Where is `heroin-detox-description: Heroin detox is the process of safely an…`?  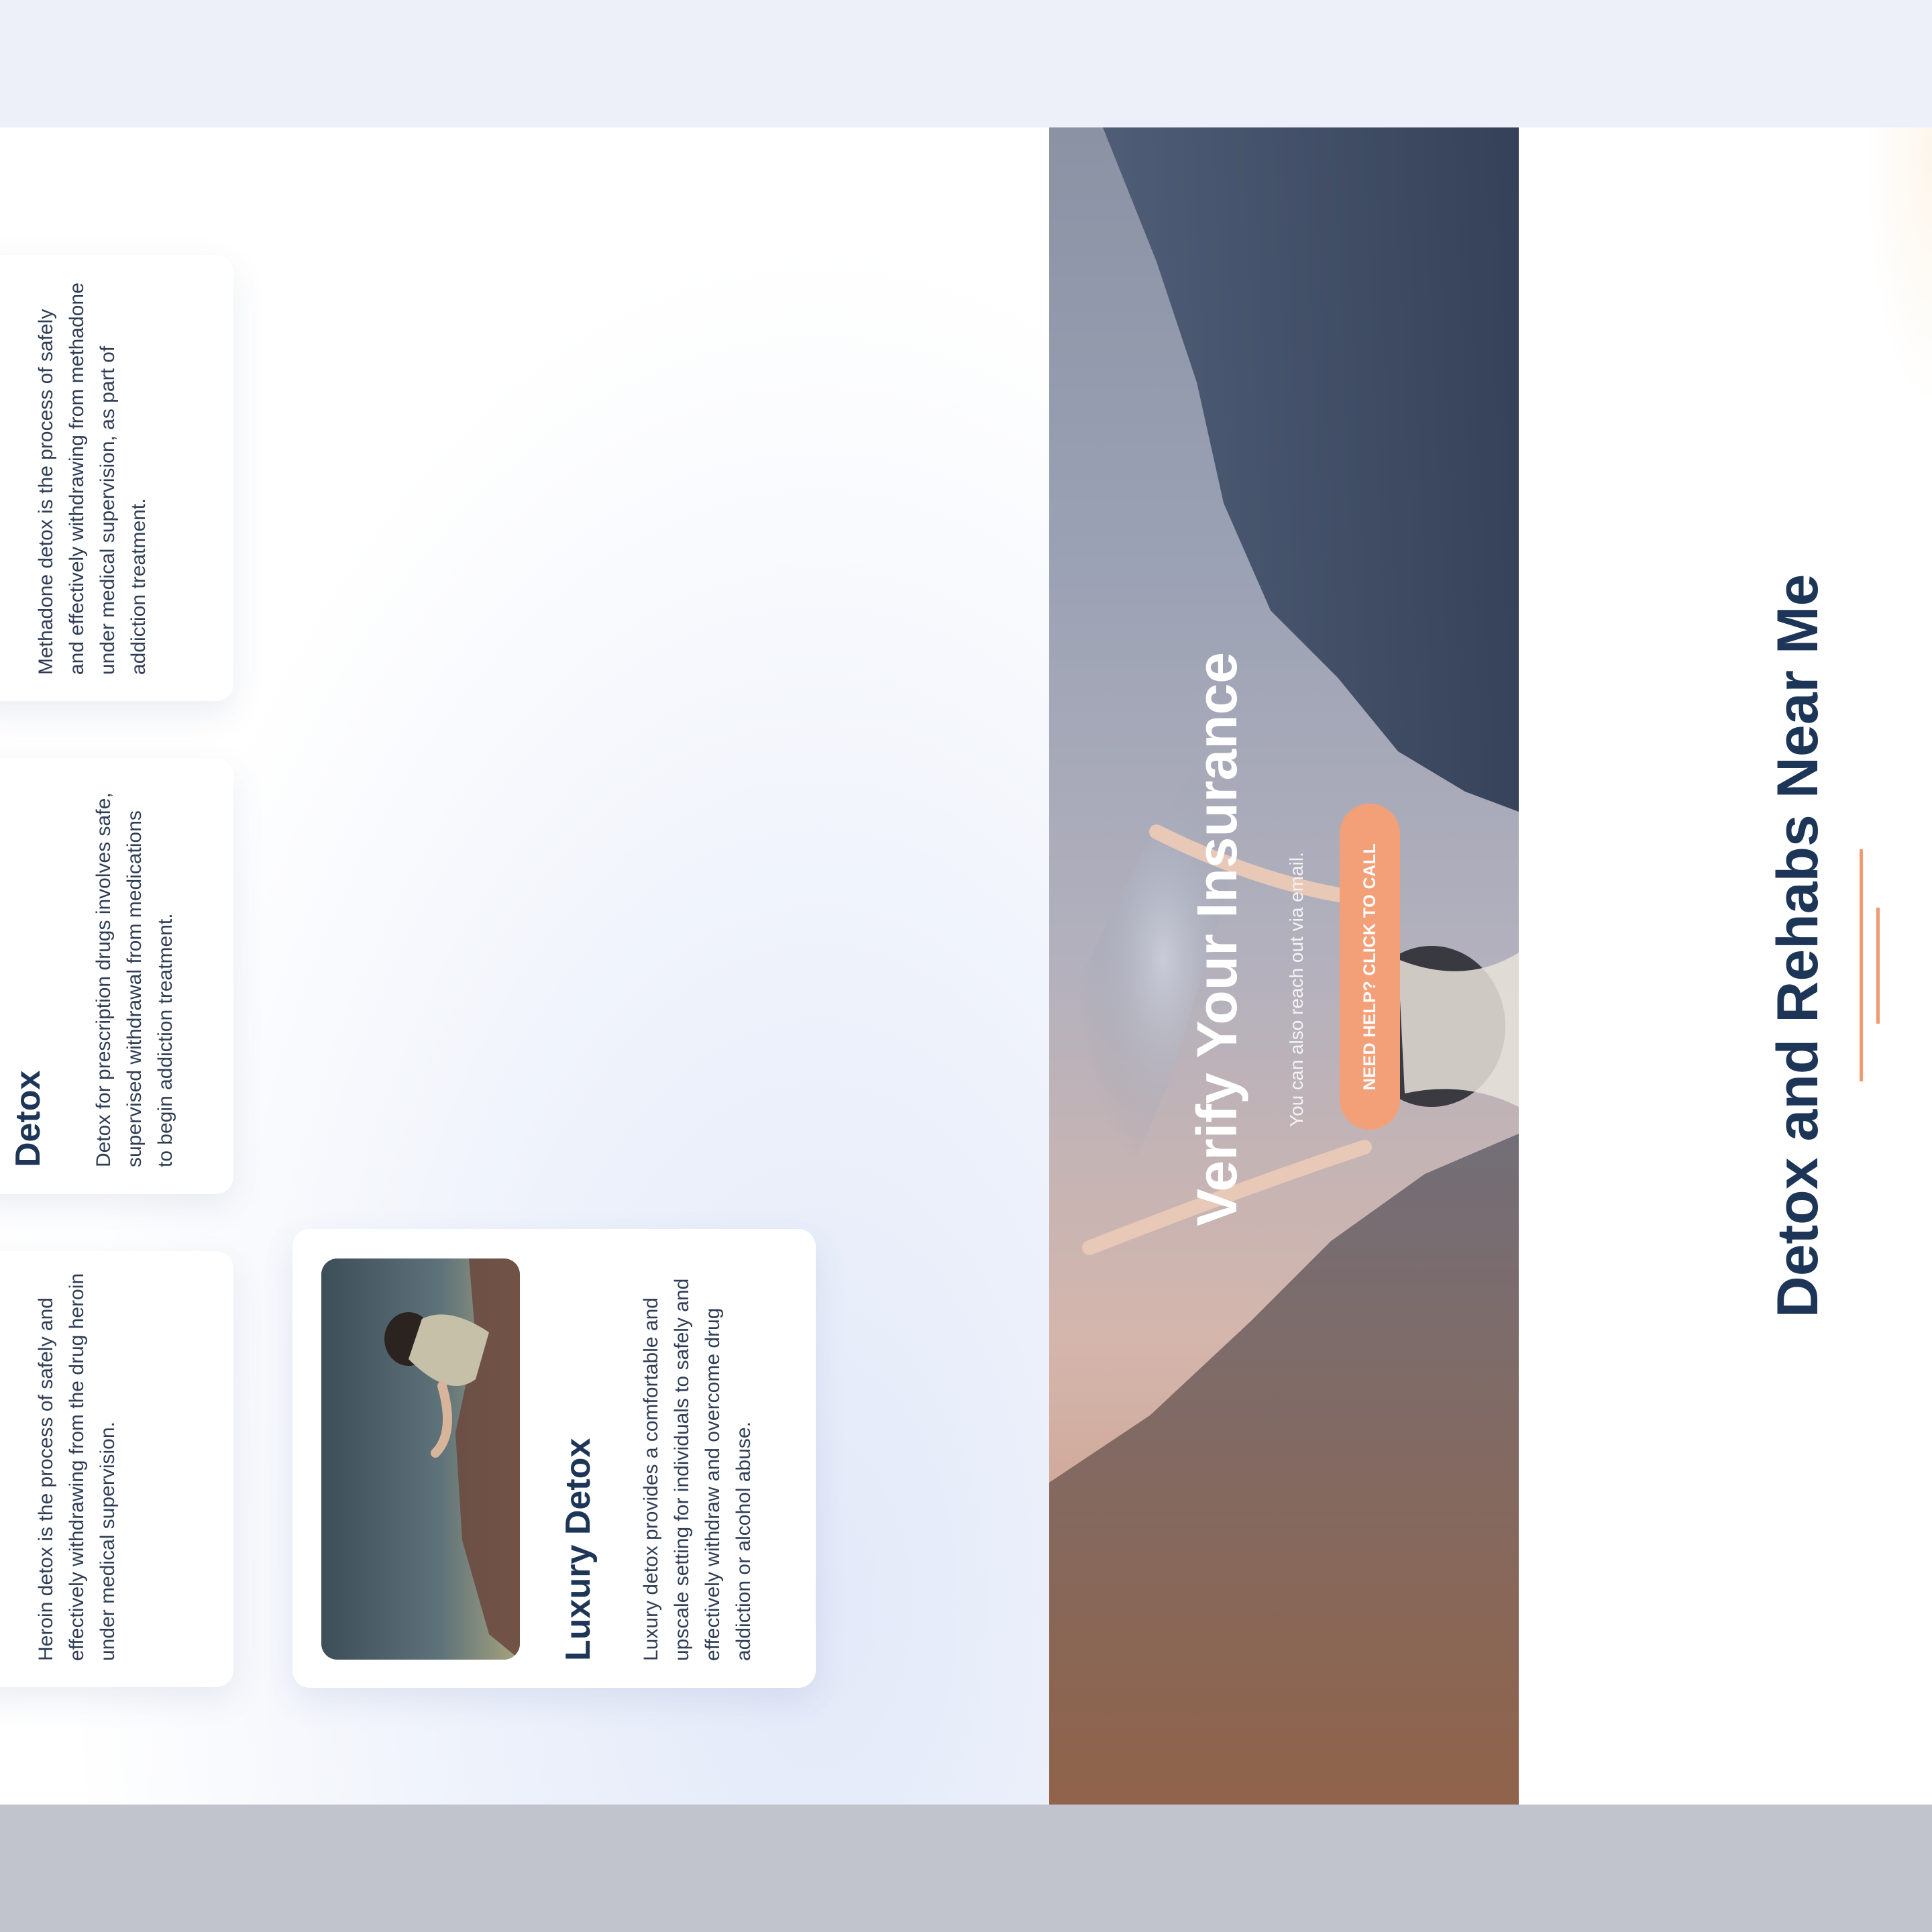 heroin-detox-description: Heroin detox is the process of safely an… is located at coordinates (77, 1467).